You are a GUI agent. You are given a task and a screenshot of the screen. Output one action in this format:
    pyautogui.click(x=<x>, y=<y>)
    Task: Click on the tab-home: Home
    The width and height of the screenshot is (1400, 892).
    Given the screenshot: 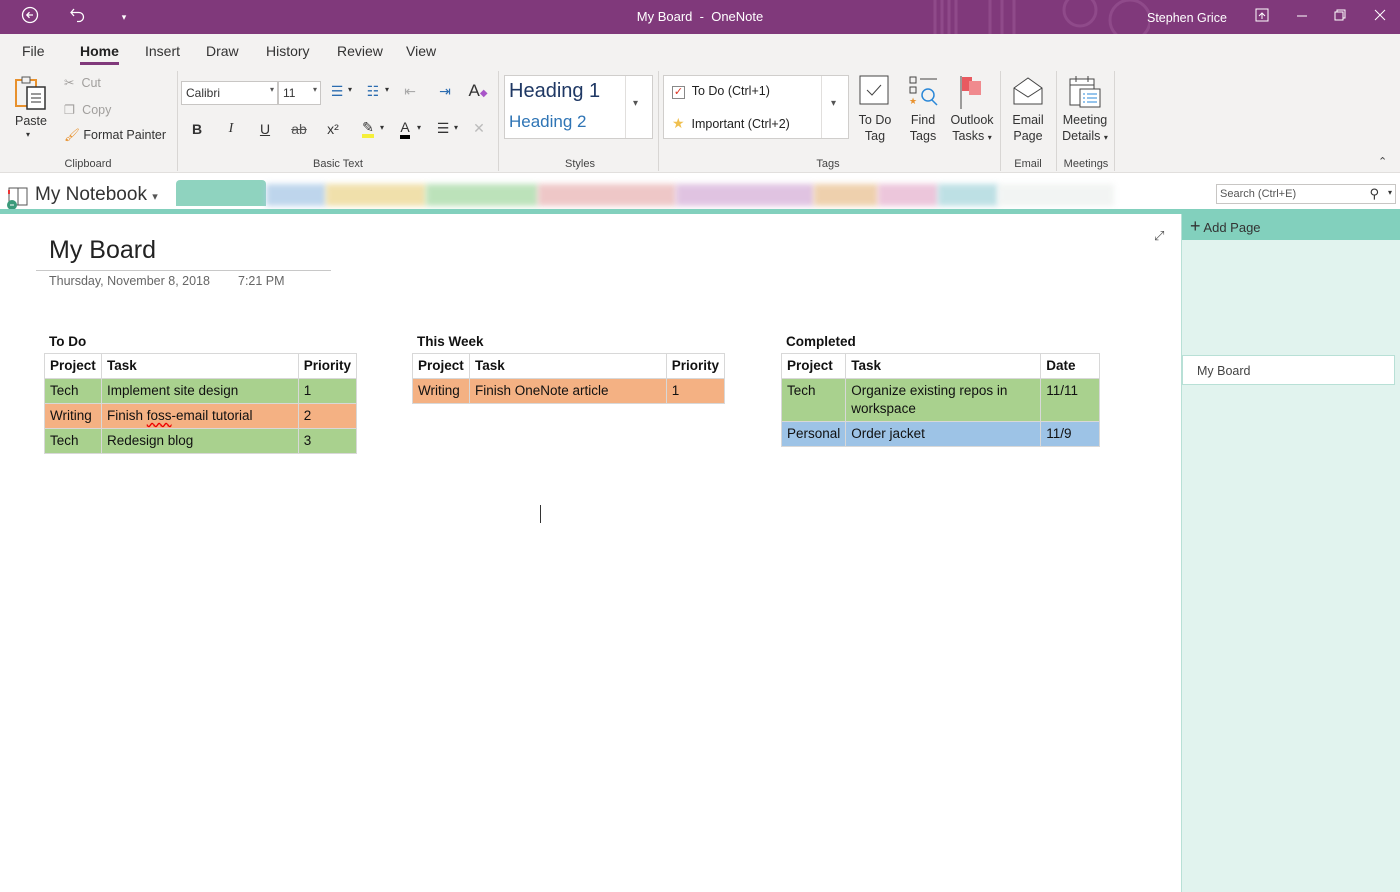 What is the action you would take?
    pyautogui.click(x=99, y=54)
    